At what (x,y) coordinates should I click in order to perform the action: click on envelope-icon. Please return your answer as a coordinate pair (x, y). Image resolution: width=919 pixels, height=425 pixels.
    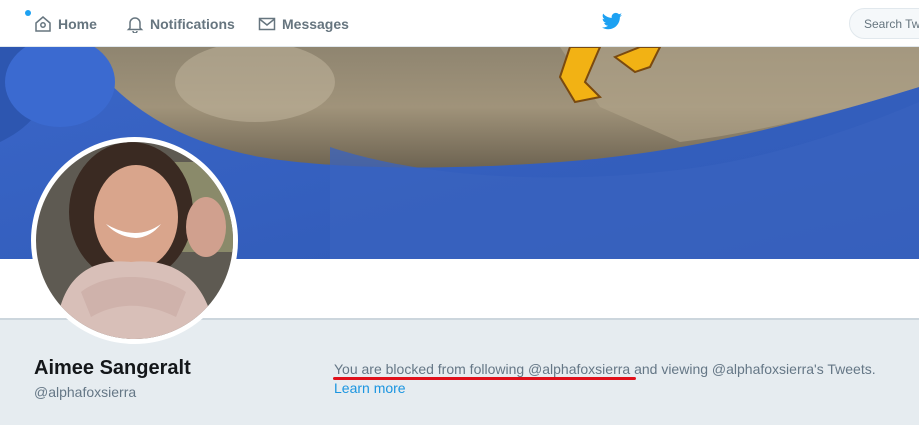
    Looking at the image, I should click on (267, 23).